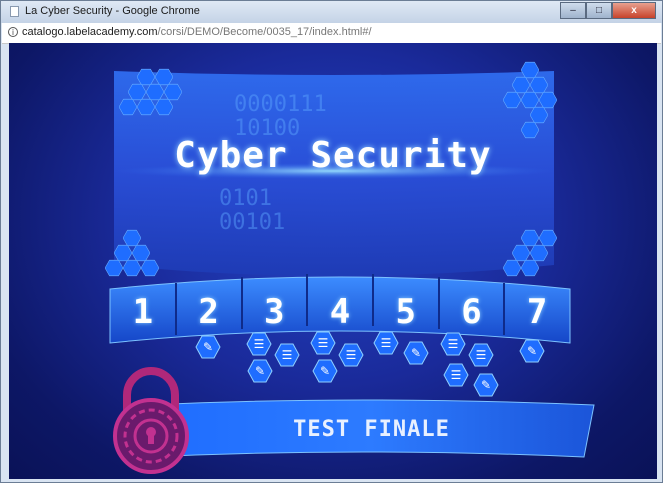  Describe the element at coordinates (371, 429) in the screenshot. I see `final-test-button: TEST FINALE` at that location.